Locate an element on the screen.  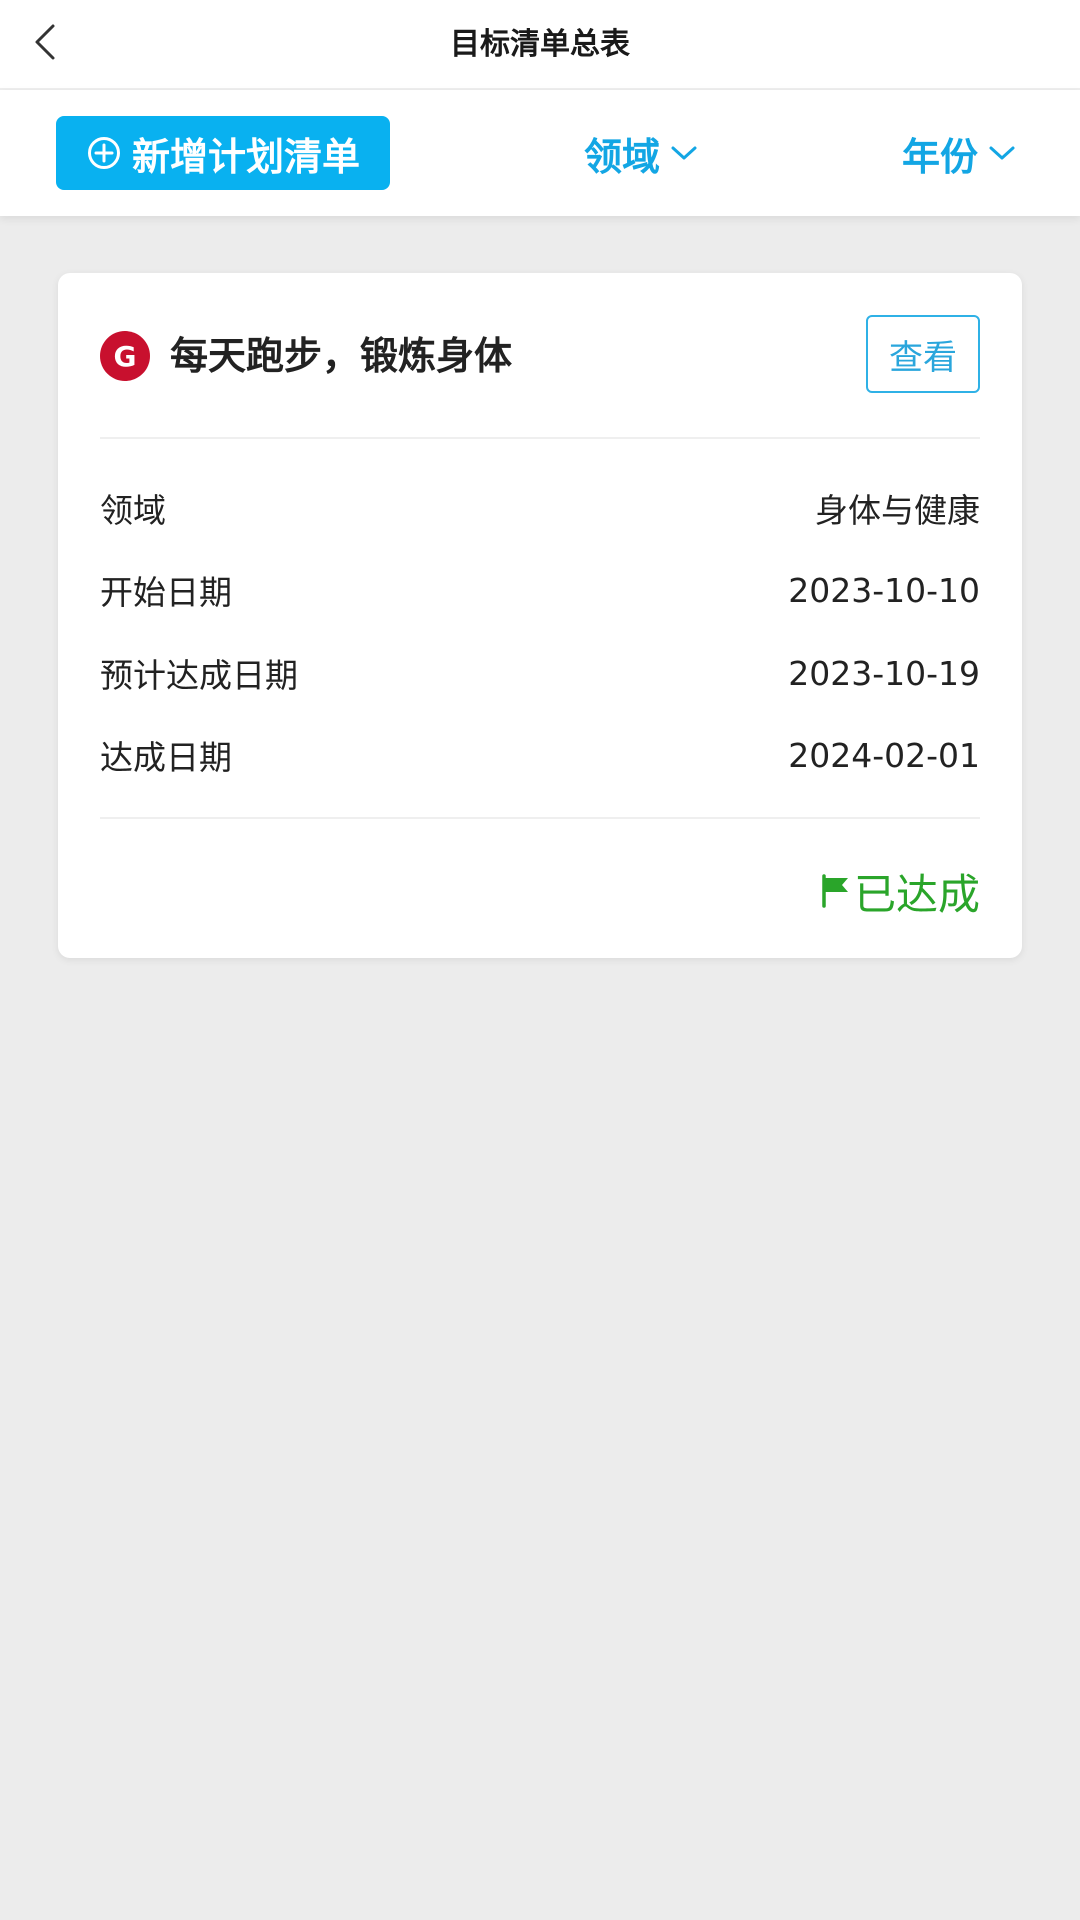
flag-icon is located at coordinates (836, 891).